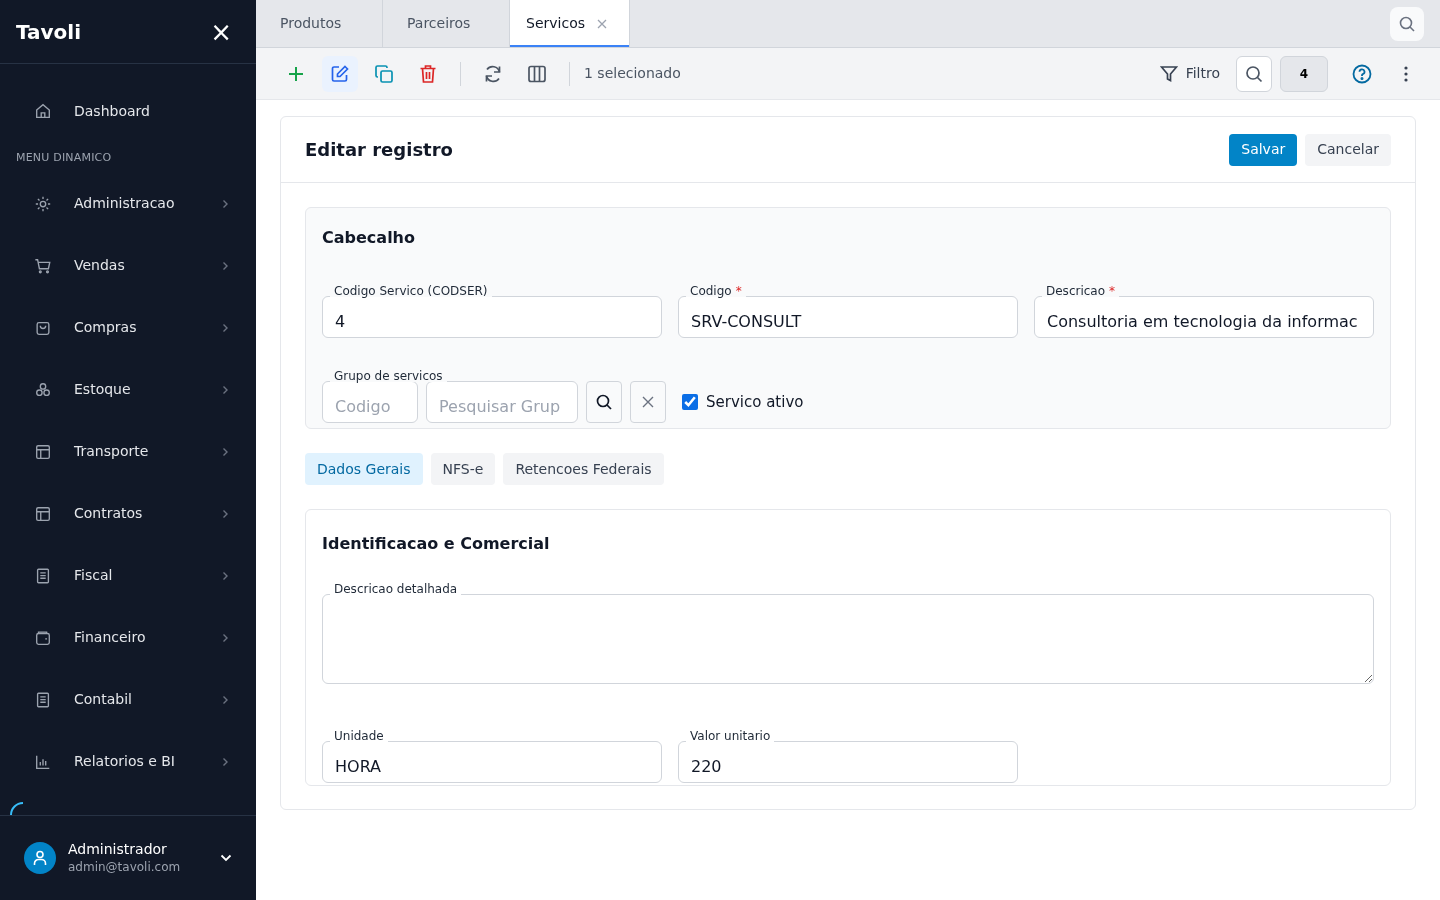 Image resolution: width=1440 pixels, height=900 pixels. I want to click on sidebar-item: Fiscal, so click(128, 575).